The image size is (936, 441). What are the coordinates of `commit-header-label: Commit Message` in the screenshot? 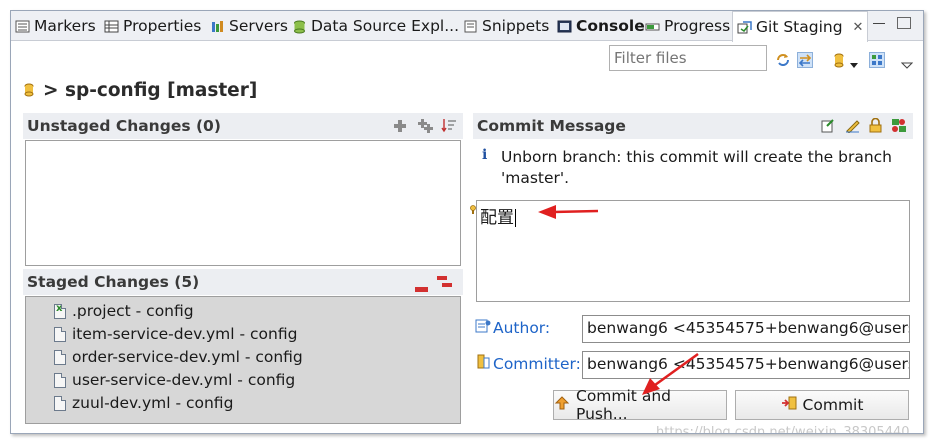 It's located at (551, 126).